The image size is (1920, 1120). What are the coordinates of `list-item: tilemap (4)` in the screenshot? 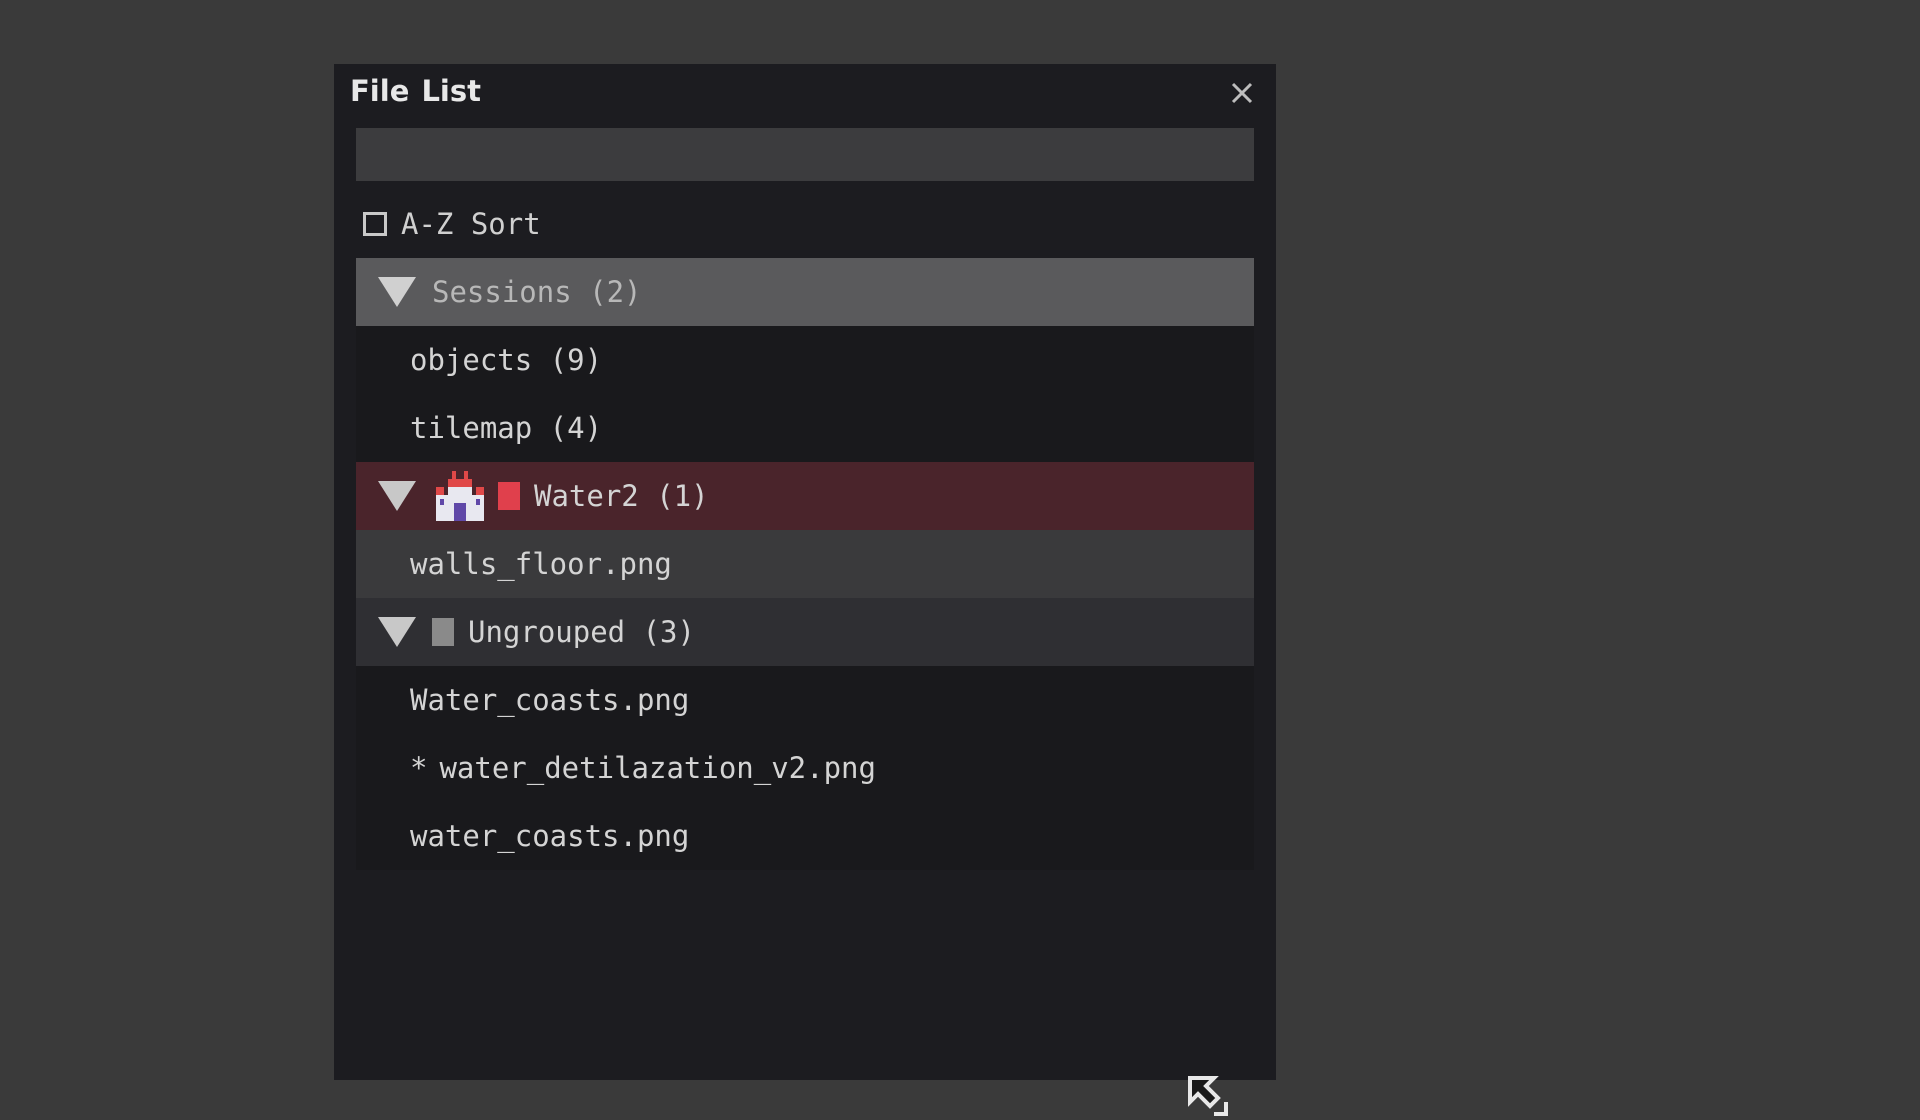 It's located at (805, 428).